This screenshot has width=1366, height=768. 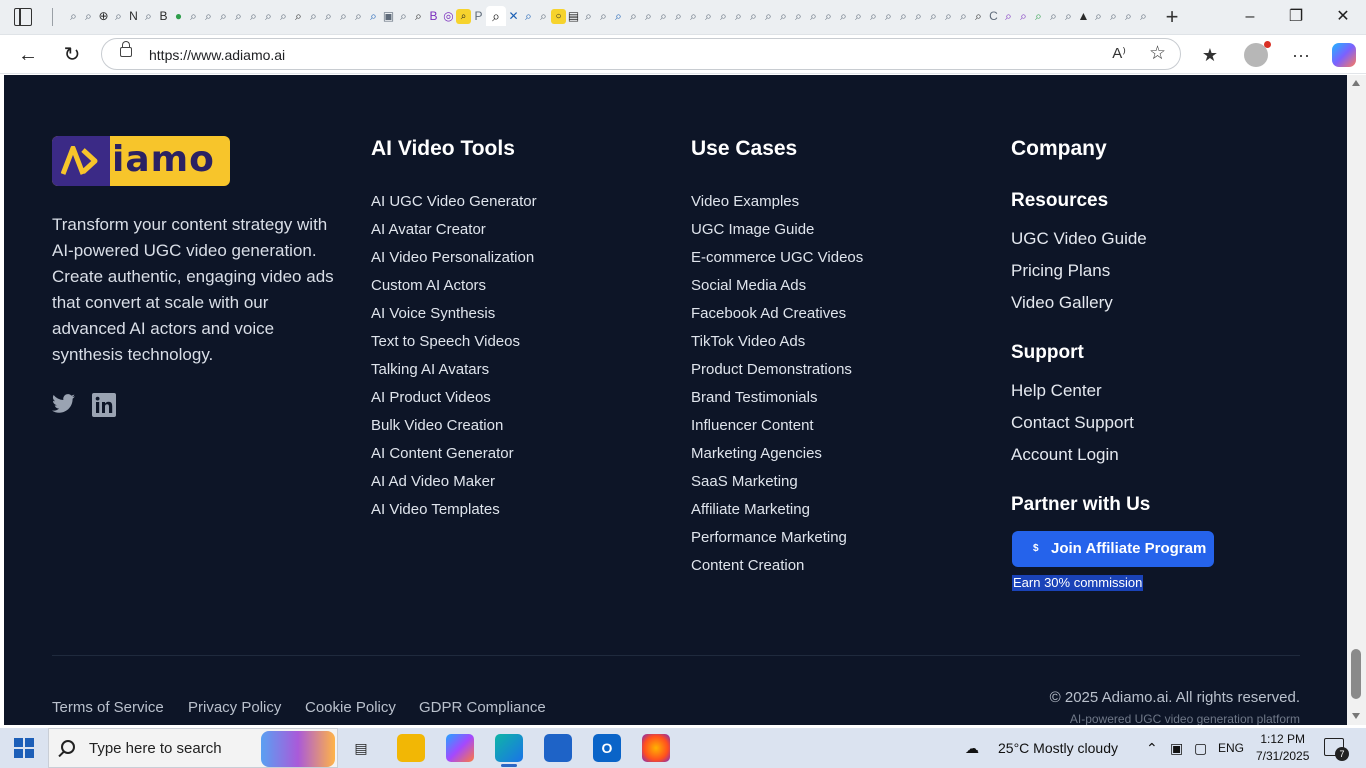 I want to click on tab-favicon-icon: C, so click(x=993, y=16).